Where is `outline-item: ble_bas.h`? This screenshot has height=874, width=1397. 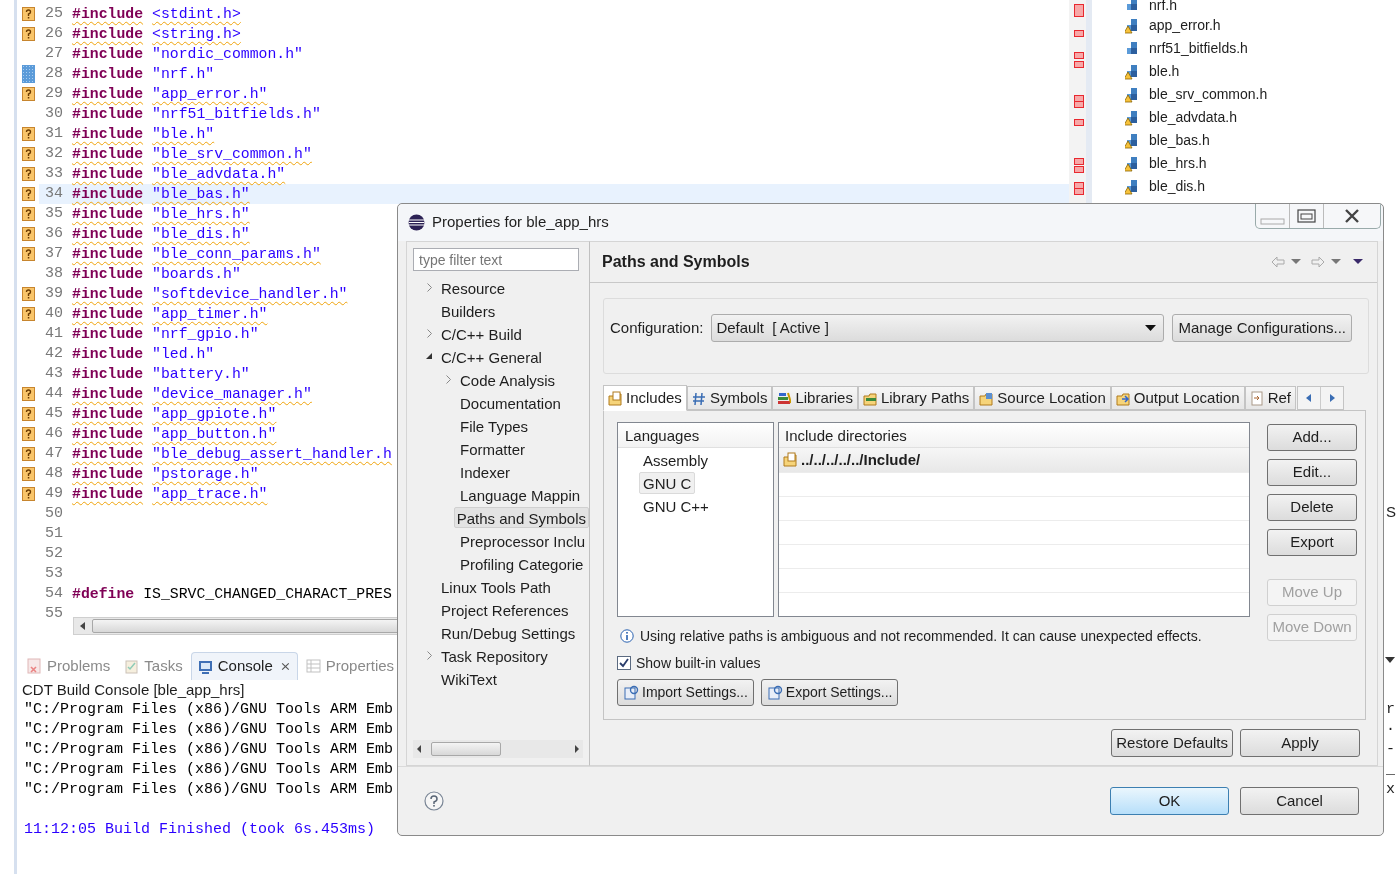 outline-item: ble_bas.h is located at coordinates (1179, 140).